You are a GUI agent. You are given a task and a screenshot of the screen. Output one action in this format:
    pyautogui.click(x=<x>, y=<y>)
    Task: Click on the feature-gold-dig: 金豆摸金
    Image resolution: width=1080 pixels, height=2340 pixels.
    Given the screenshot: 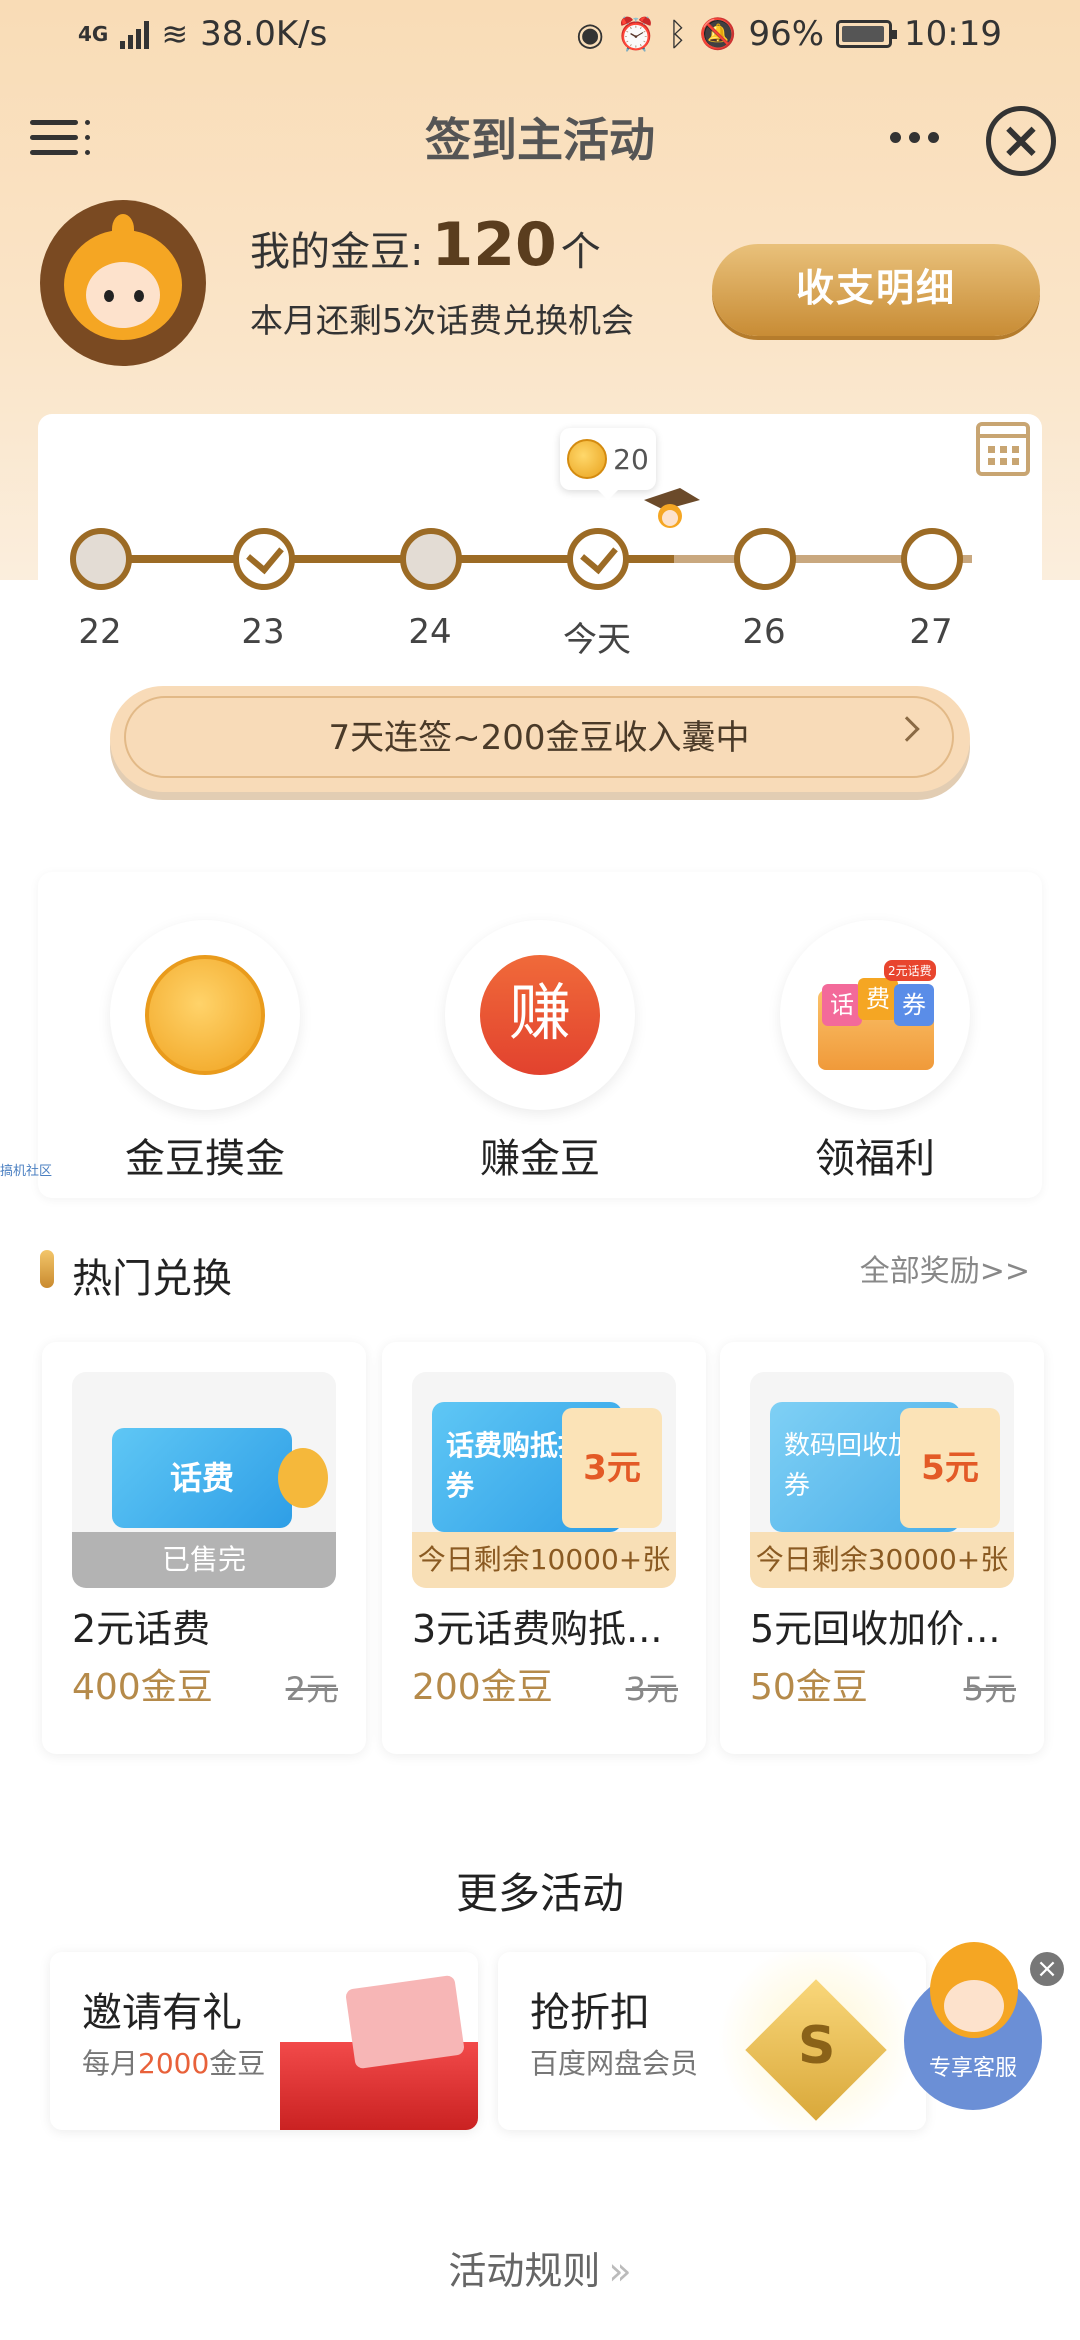 What is the action you would take?
    pyautogui.click(x=205, y=1052)
    